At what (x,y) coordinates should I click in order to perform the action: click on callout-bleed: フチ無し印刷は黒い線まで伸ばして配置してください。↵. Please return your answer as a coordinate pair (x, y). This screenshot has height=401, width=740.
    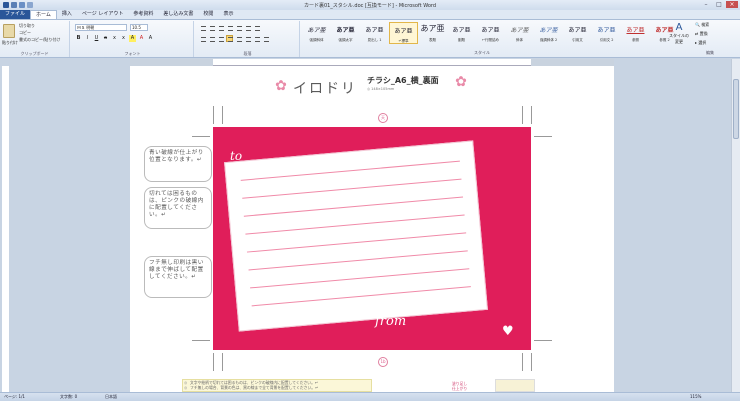
    Looking at the image, I should click on (178, 277).